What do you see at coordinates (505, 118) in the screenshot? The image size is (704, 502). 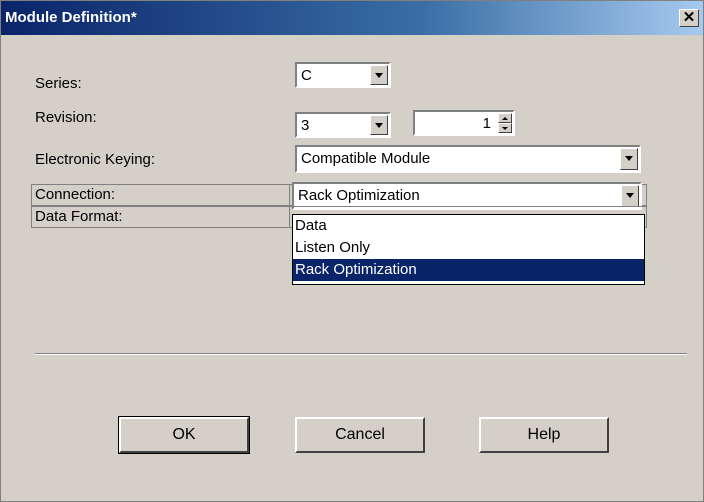 I see `spin-up-icon` at bounding box center [505, 118].